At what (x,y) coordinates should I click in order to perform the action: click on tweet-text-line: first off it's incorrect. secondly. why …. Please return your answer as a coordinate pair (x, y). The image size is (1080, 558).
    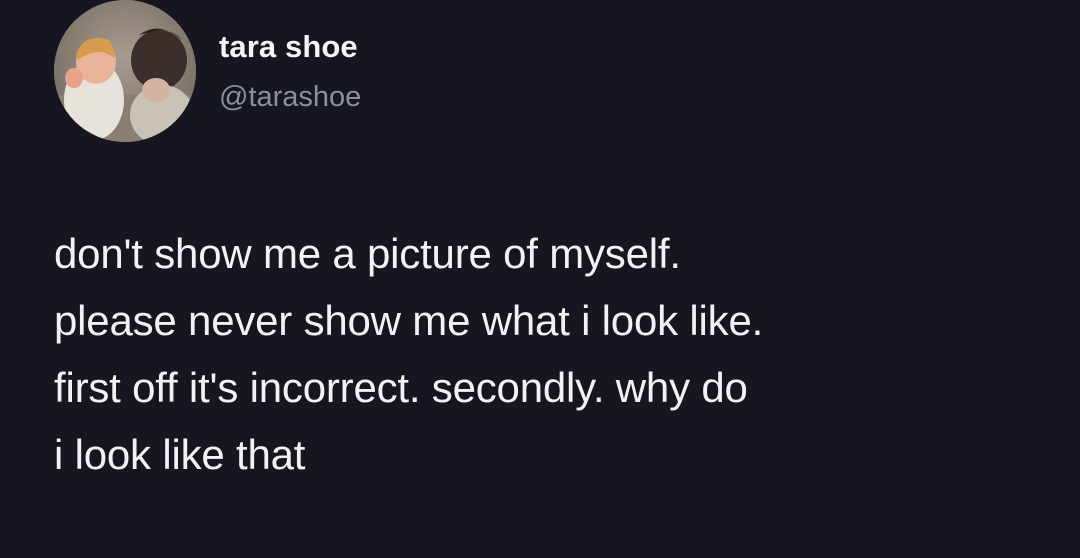
    Looking at the image, I should click on (401, 387).